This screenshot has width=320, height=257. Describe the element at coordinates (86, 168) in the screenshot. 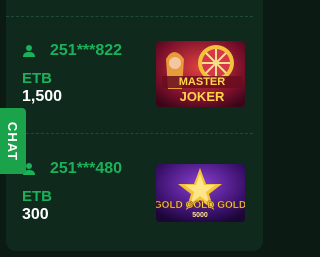

I see `win-username: 251***480` at that location.